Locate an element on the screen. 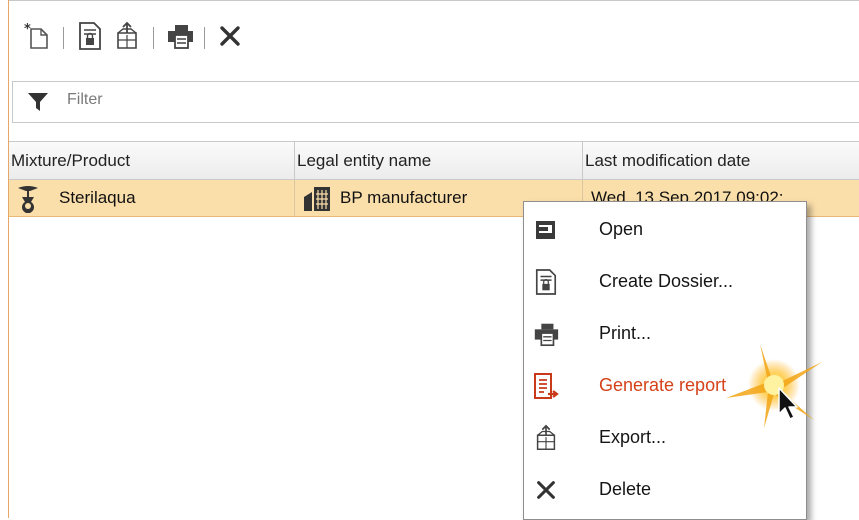  legal-entity-name: BP manufacturer is located at coordinates (404, 197).